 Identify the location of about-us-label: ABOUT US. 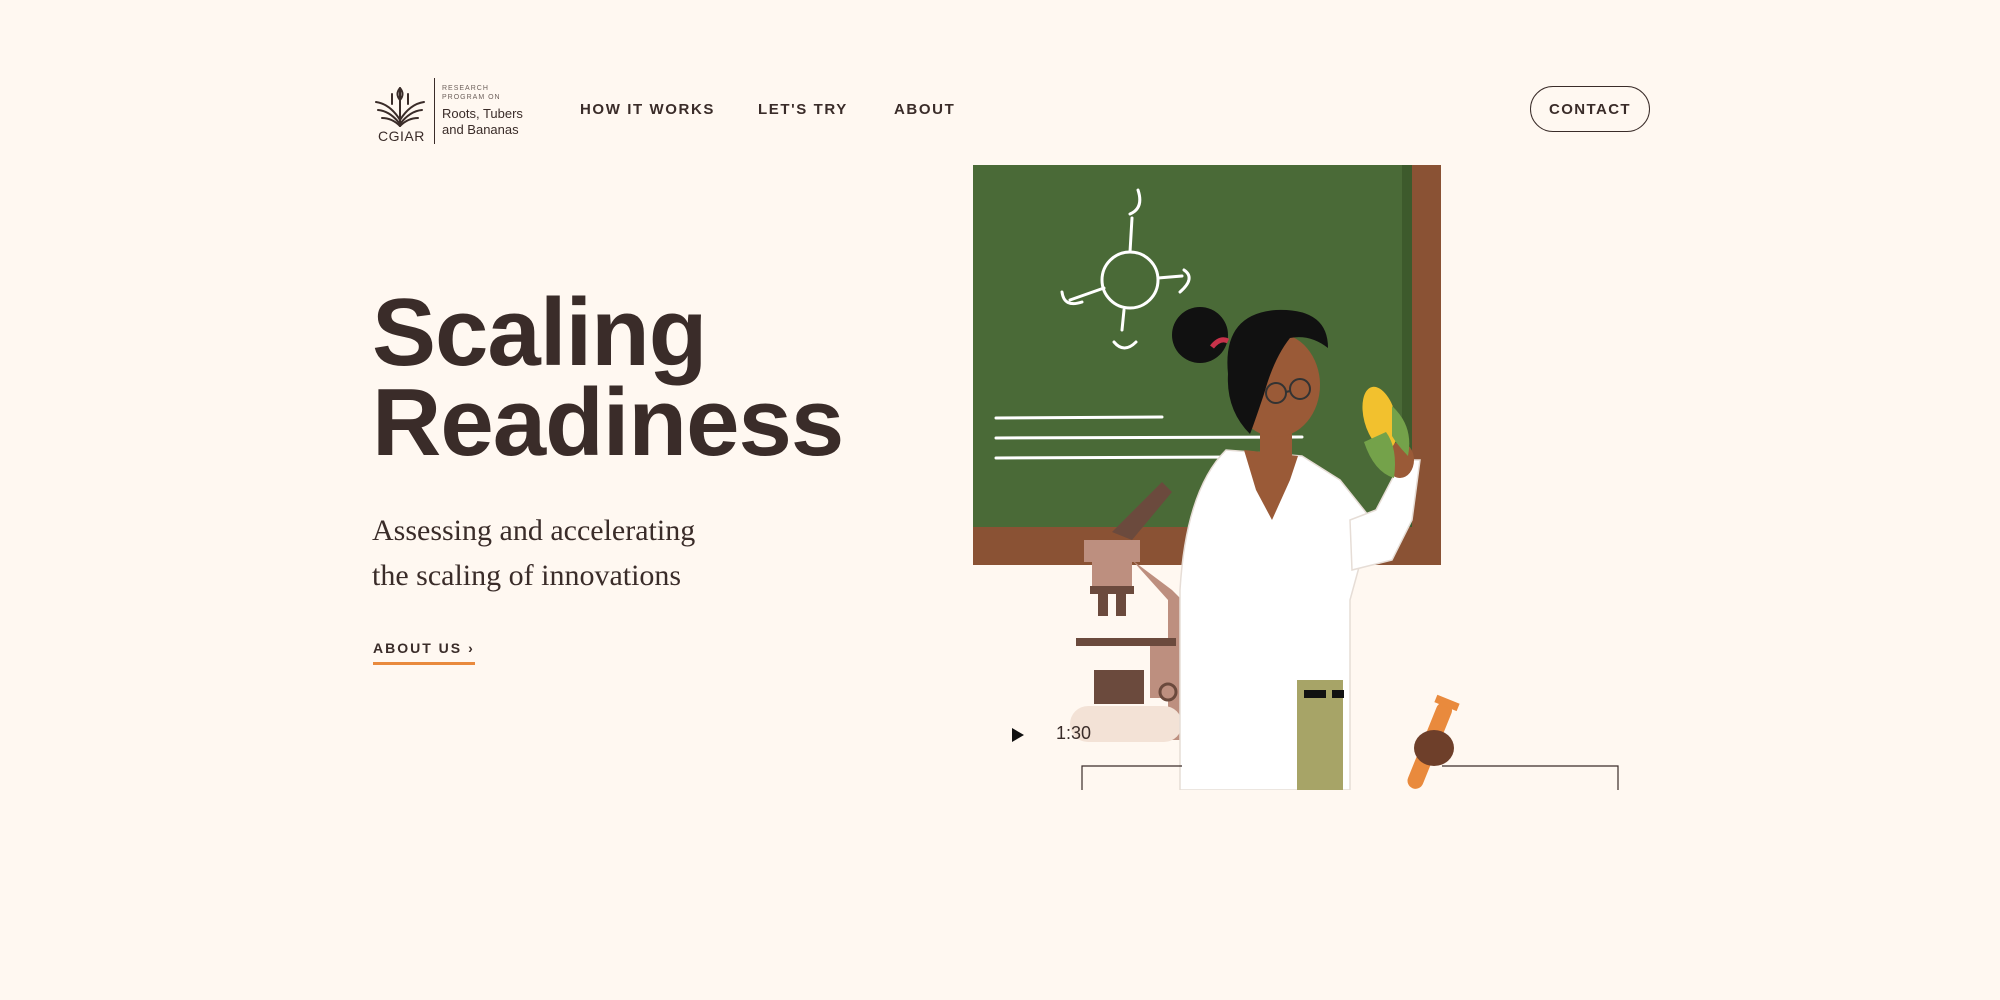
(418, 648).